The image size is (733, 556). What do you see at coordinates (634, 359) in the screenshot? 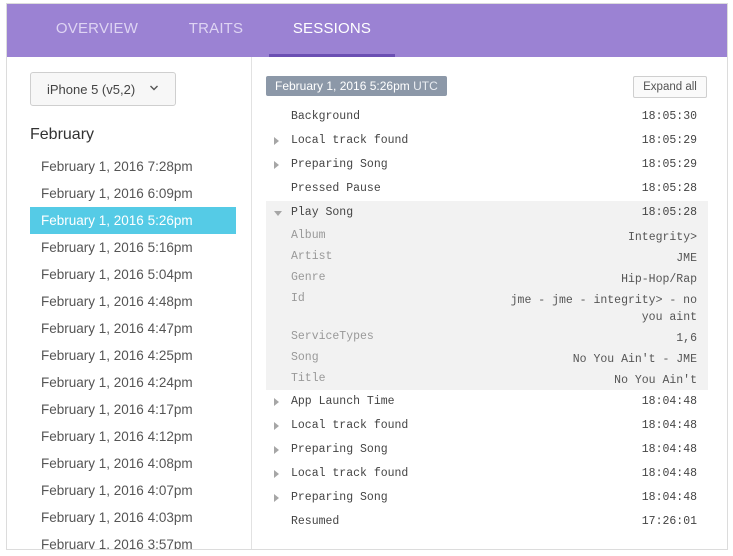
I see `property-value: No You Ain't - JME` at bounding box center [634, 359].